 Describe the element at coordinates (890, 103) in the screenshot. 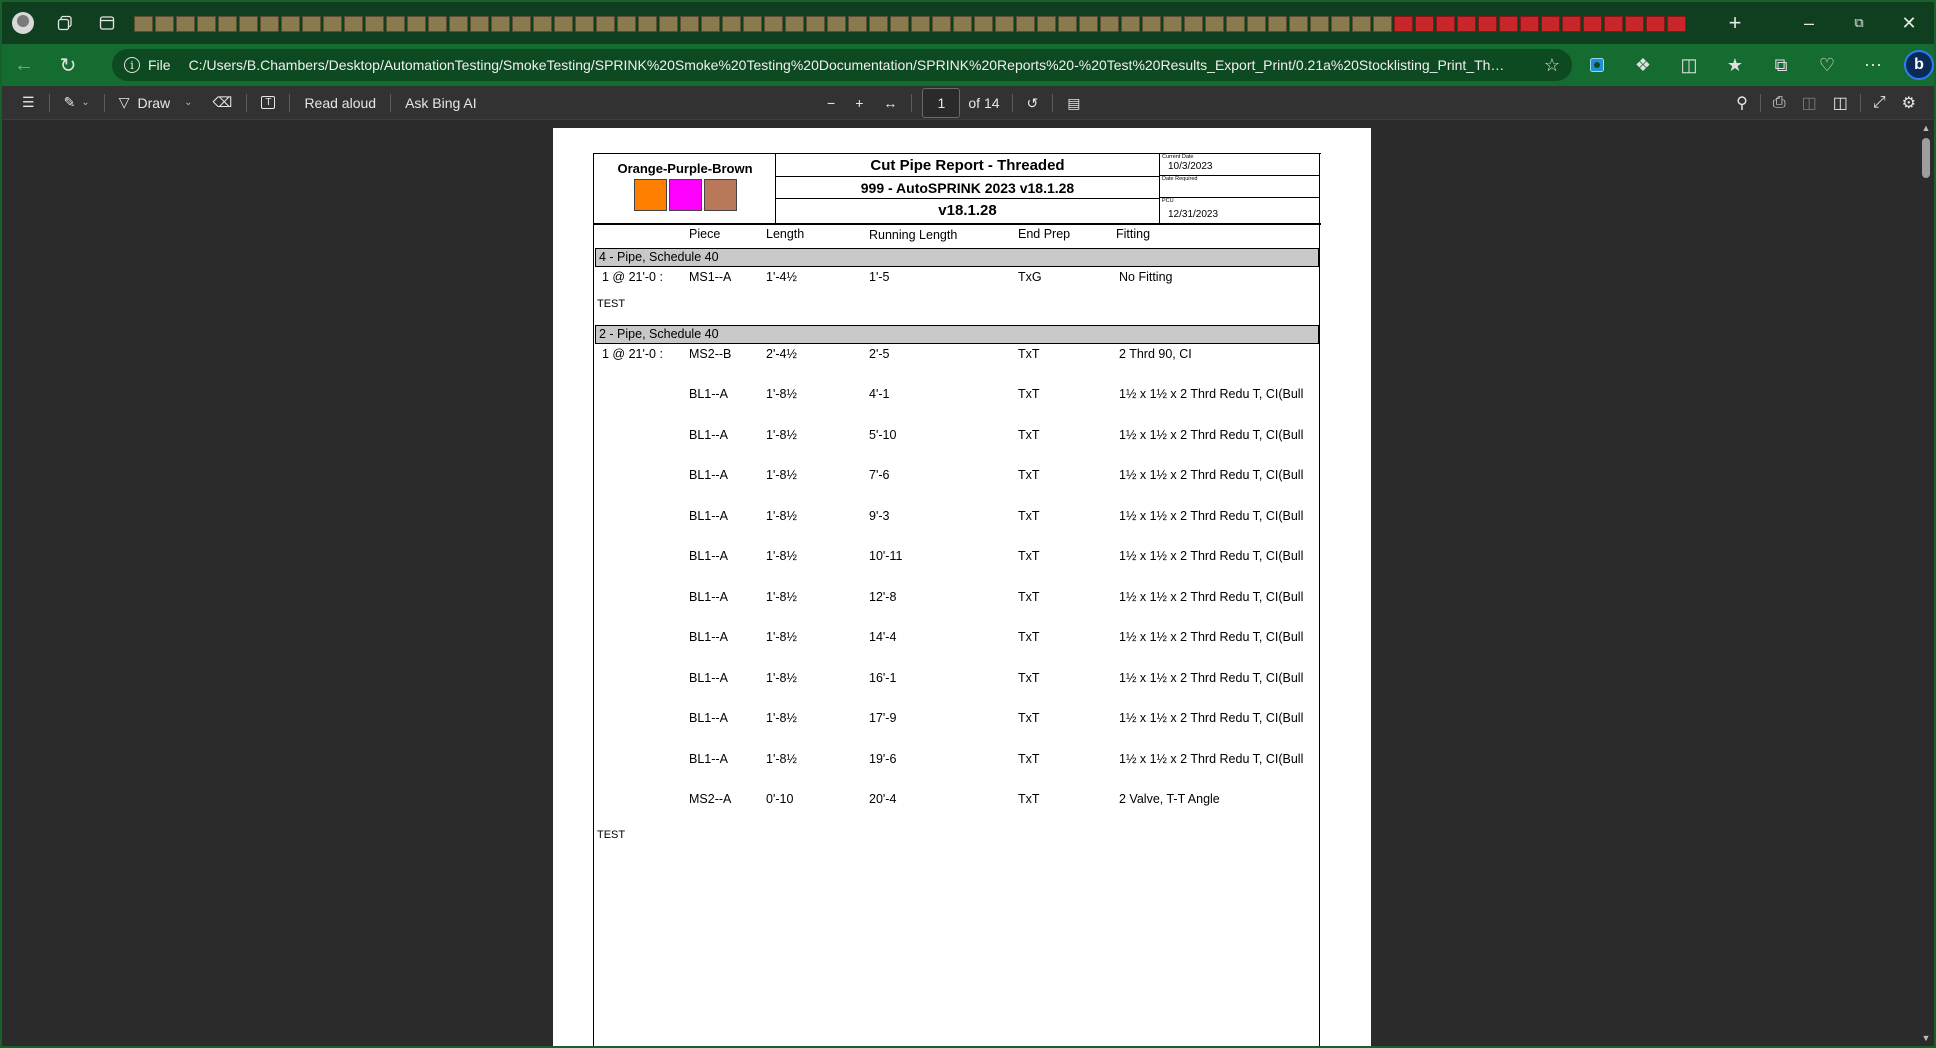

I see `fit-to-width-button: ↔` at that location.